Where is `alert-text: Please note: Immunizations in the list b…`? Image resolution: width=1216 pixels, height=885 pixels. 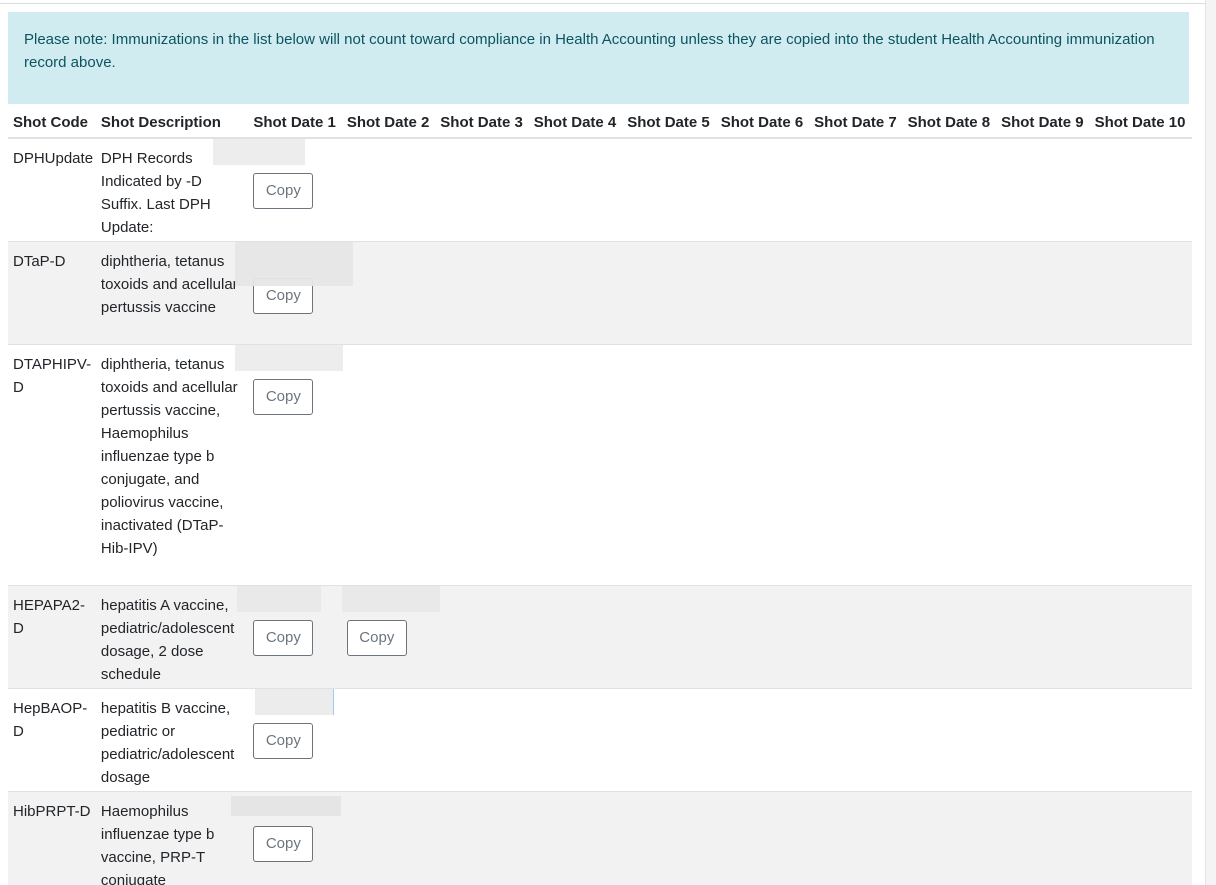 alert-text: Please note: Immunizations in the list b… is located at coordinates (589, 51).